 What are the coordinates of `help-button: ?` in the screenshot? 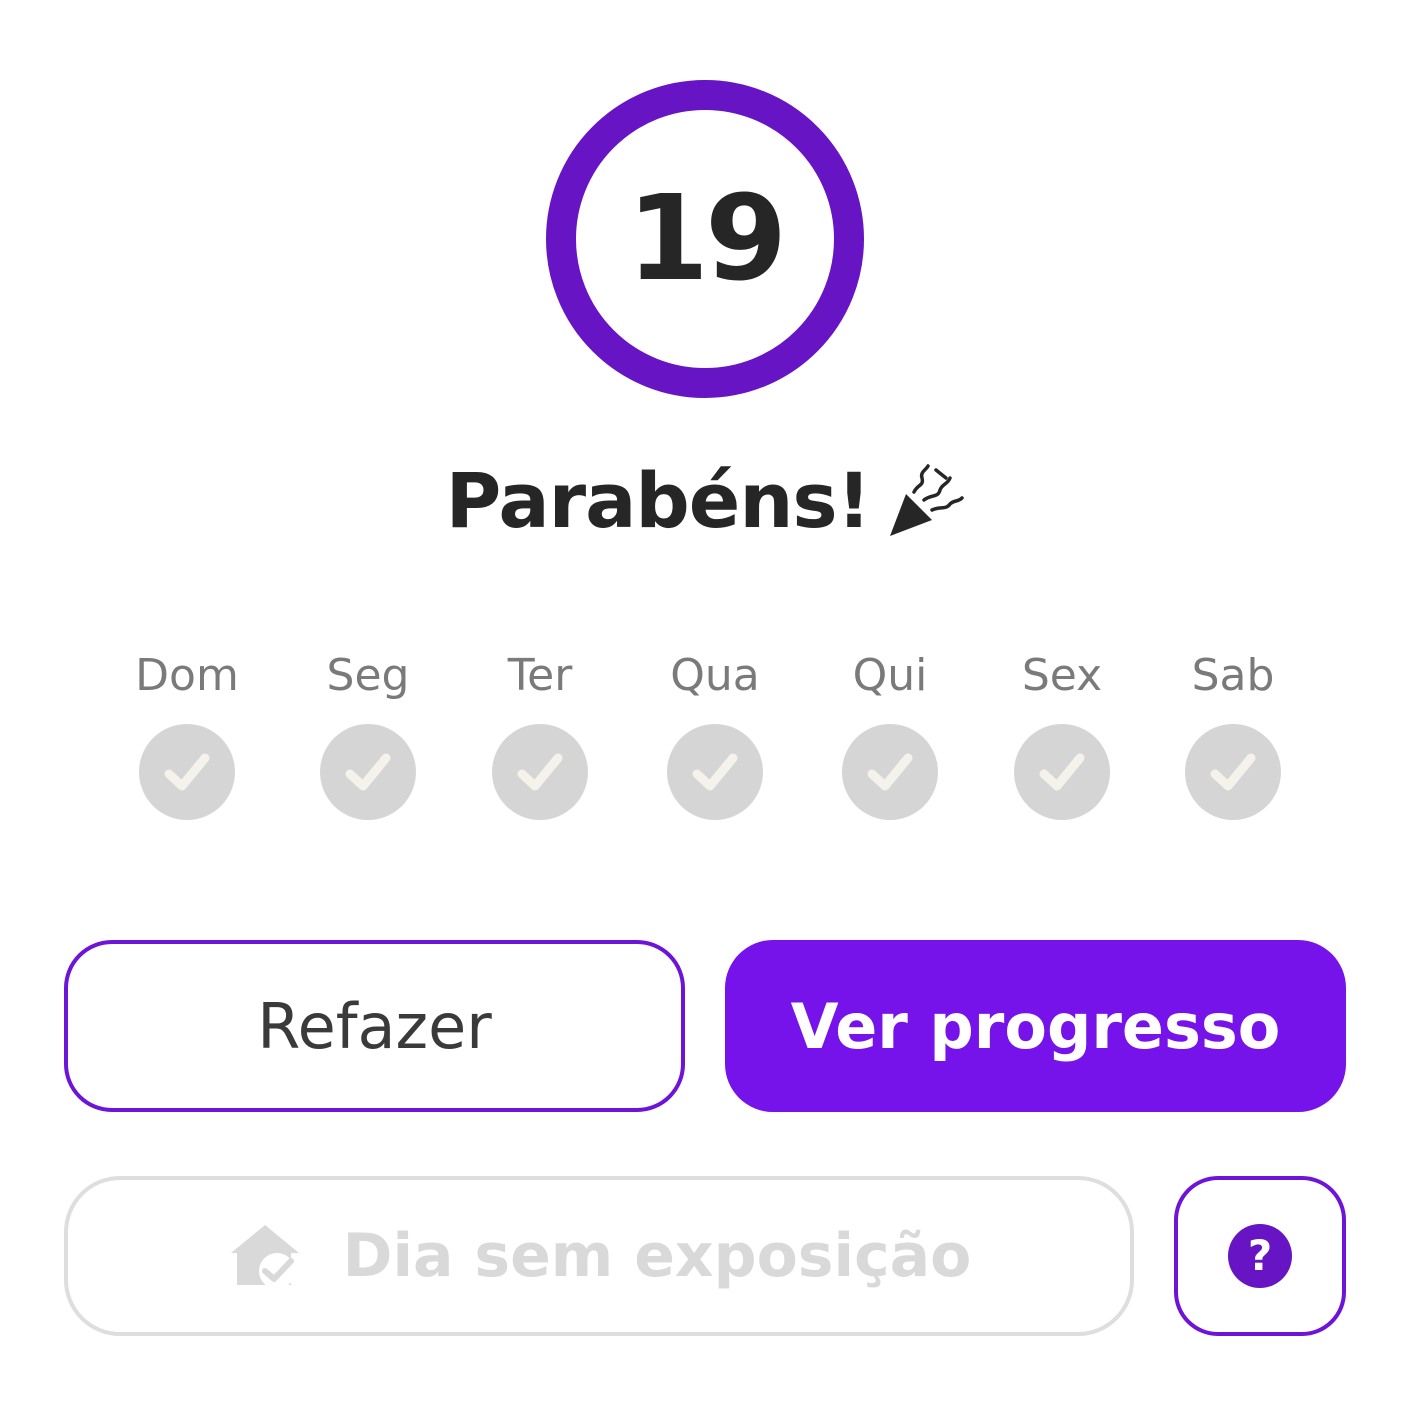 It's located at (1260, 1256).